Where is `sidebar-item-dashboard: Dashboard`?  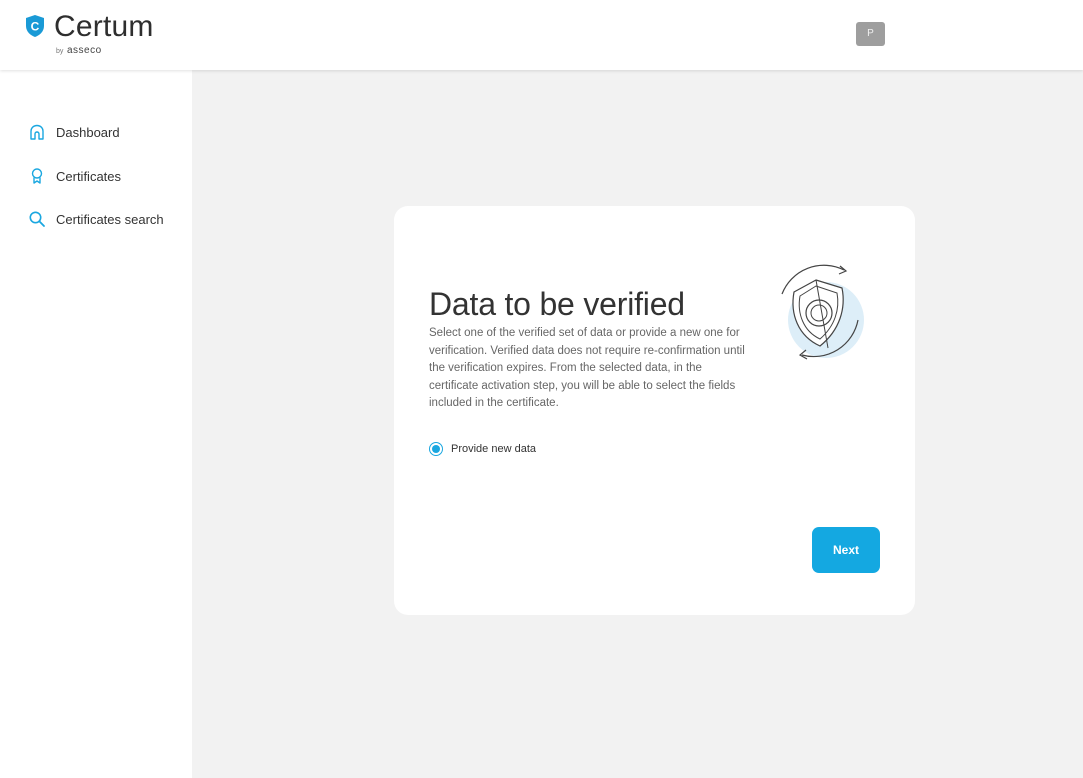
sidebar-item-dashboard: Dashboard is located at coordinates (74, 132).